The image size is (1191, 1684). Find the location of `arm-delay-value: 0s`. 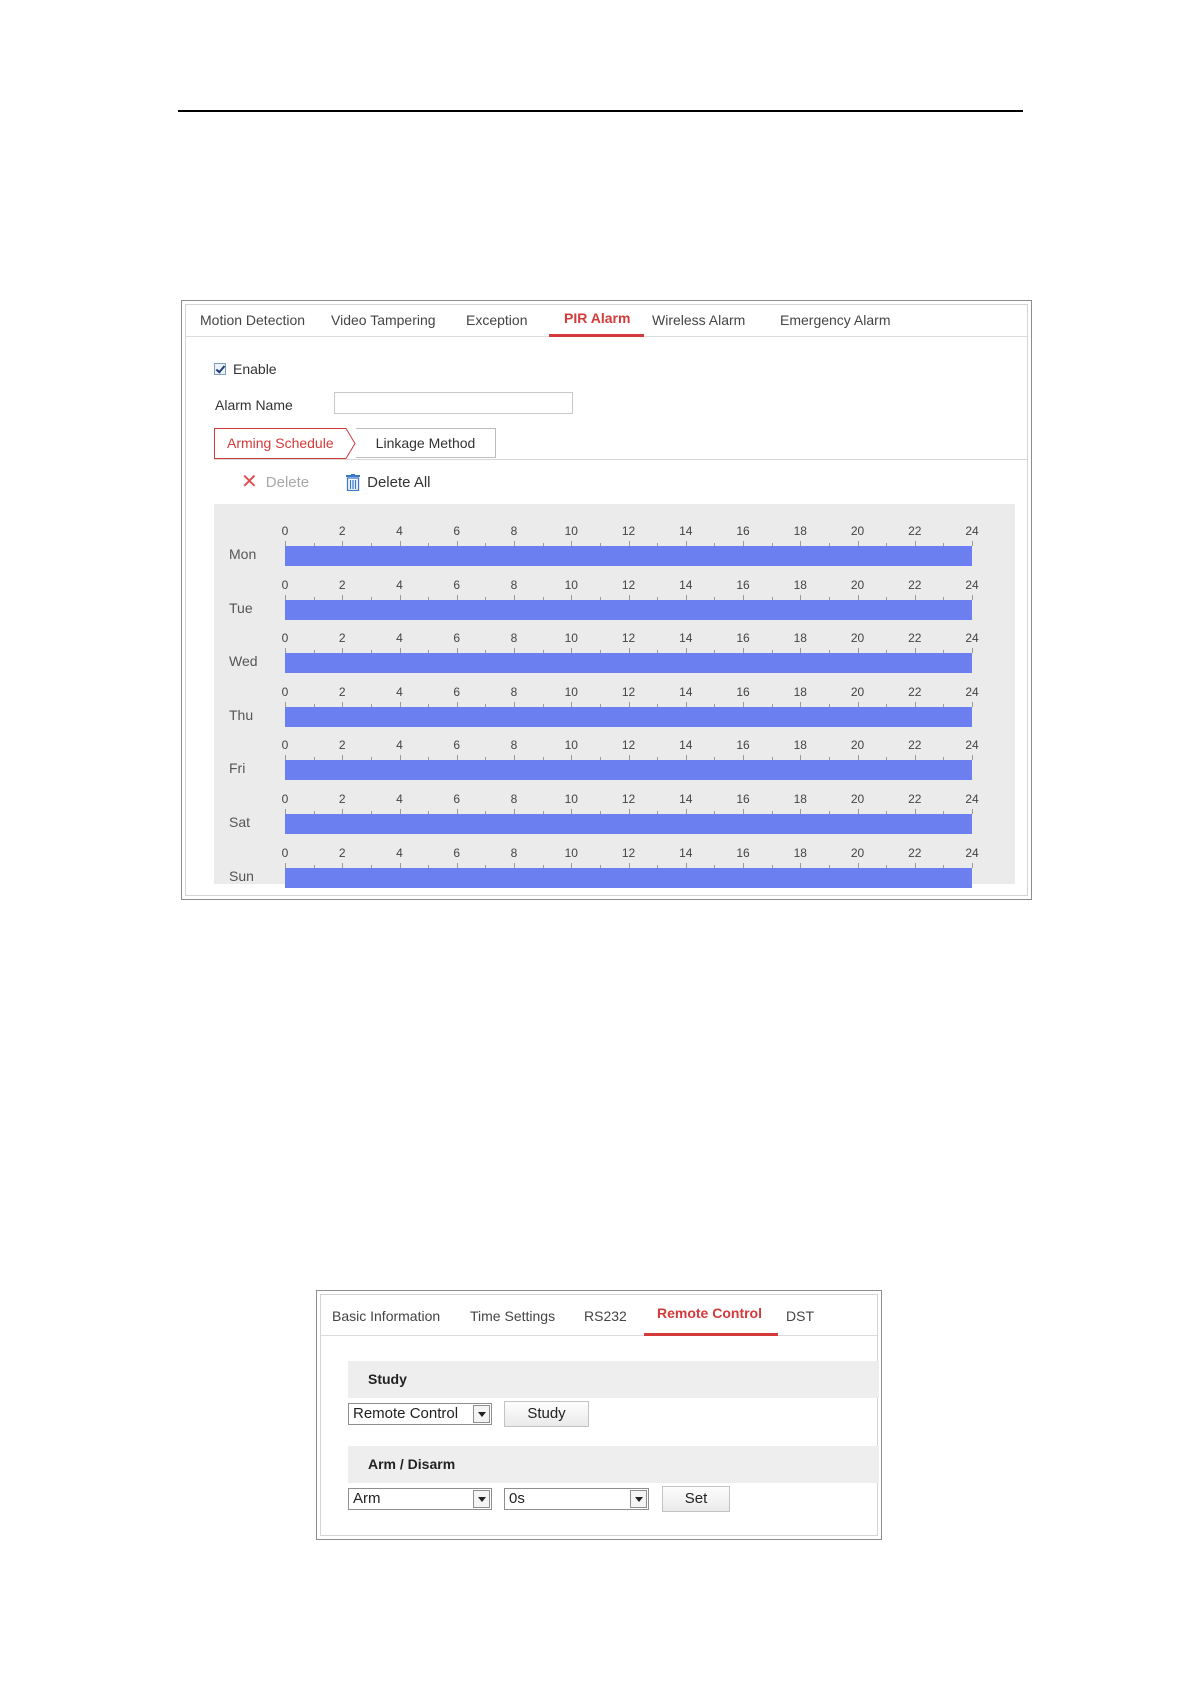

arm-delay-value: 0s is located at coordinates (517, 1498).